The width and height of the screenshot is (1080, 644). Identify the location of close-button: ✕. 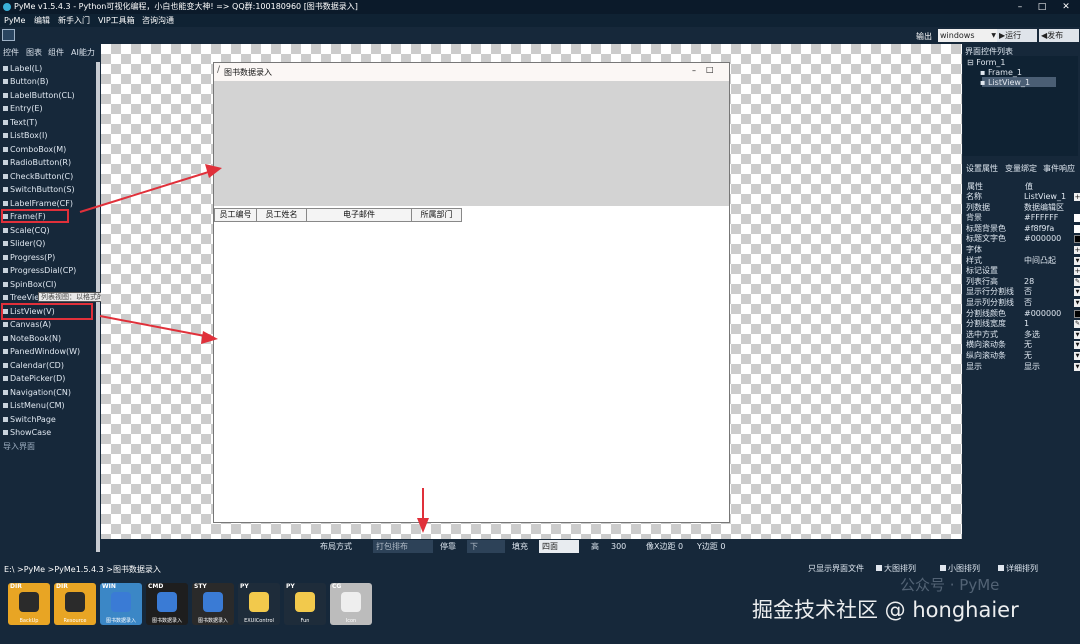
(1066, 7).